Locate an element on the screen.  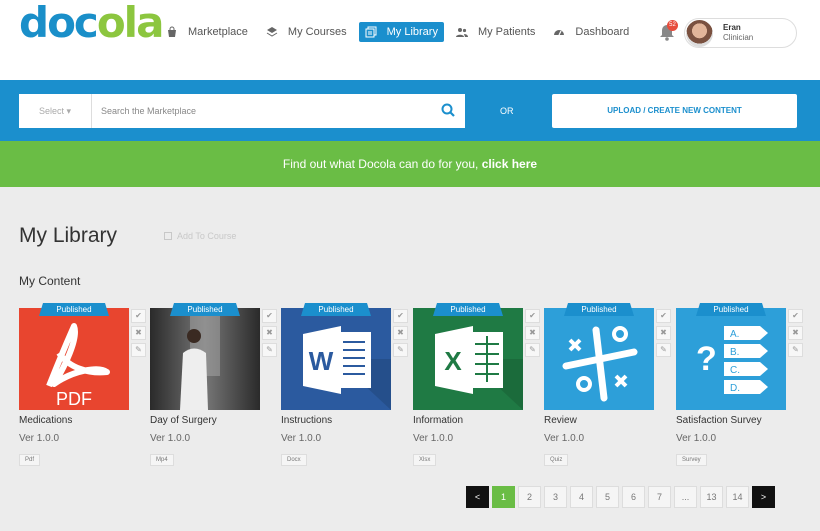
category-select: Select ▾ is located at coordinates (55, 111).